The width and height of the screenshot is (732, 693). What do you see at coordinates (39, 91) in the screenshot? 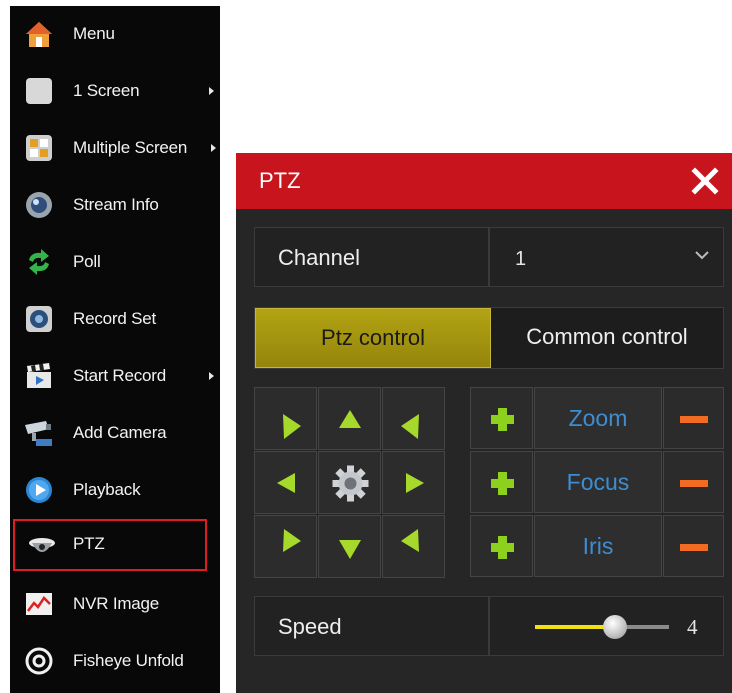
I see `single-screen-icon` at bounding box center [39, 91].